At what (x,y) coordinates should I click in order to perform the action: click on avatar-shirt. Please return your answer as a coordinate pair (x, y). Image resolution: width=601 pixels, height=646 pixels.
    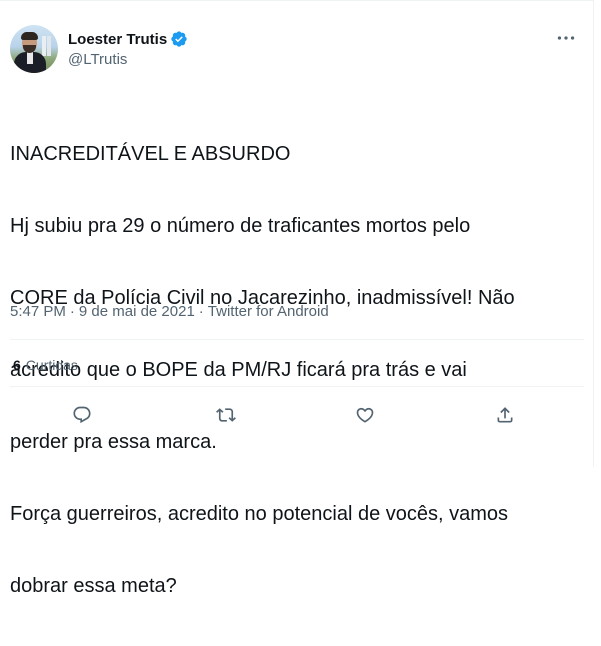
    Looking at the image, I should click on (30, 58).